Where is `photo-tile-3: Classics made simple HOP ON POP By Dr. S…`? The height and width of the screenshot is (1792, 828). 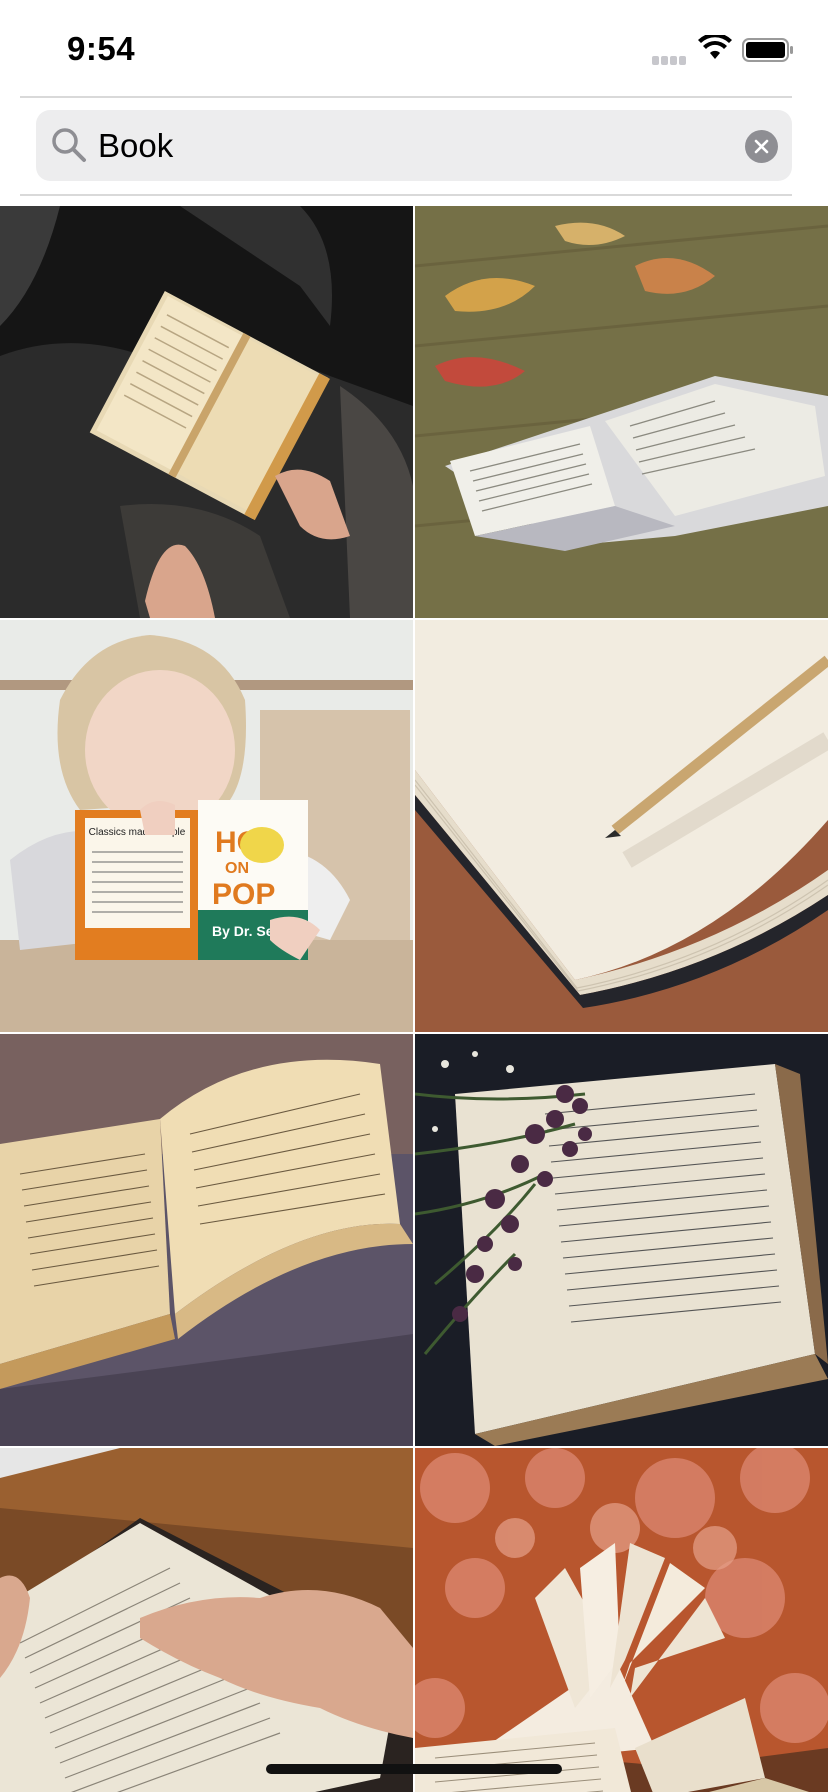
photo-tile-3: Classics made simple HOP ON POP By Dr. S… is located at coordinates (206, 826).